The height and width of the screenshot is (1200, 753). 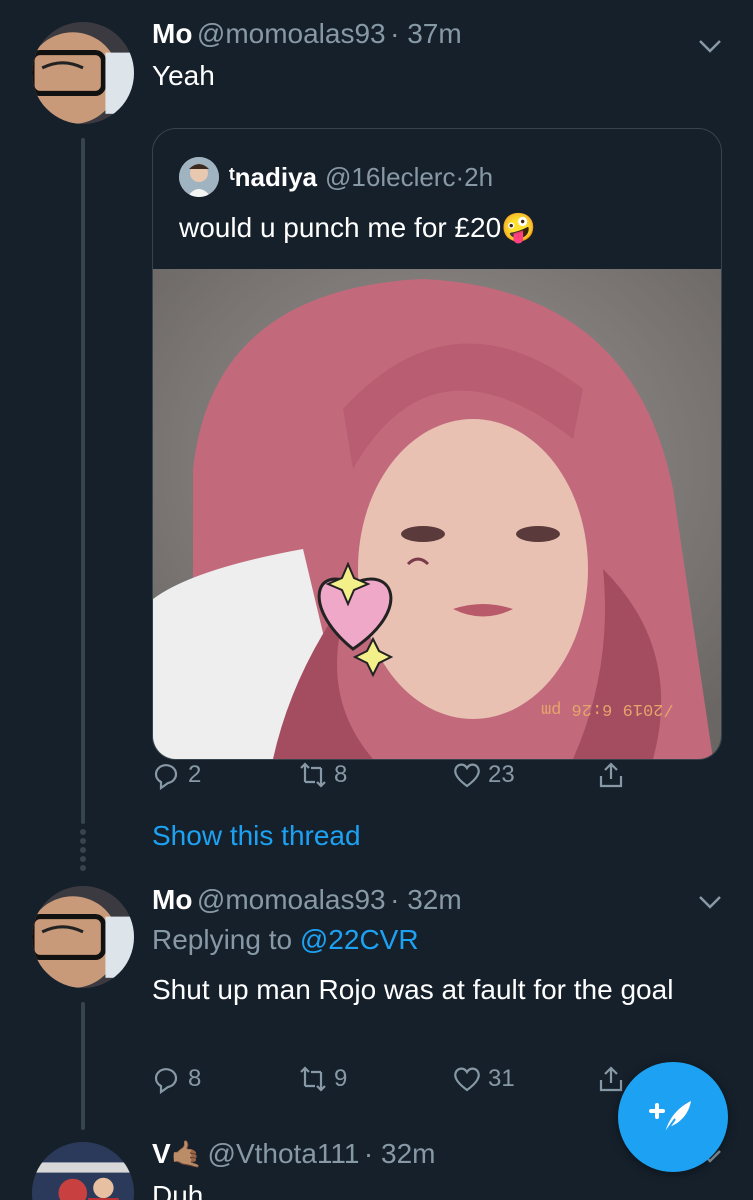 I want to click on like-count: 31, so click(x=501, y=1078).